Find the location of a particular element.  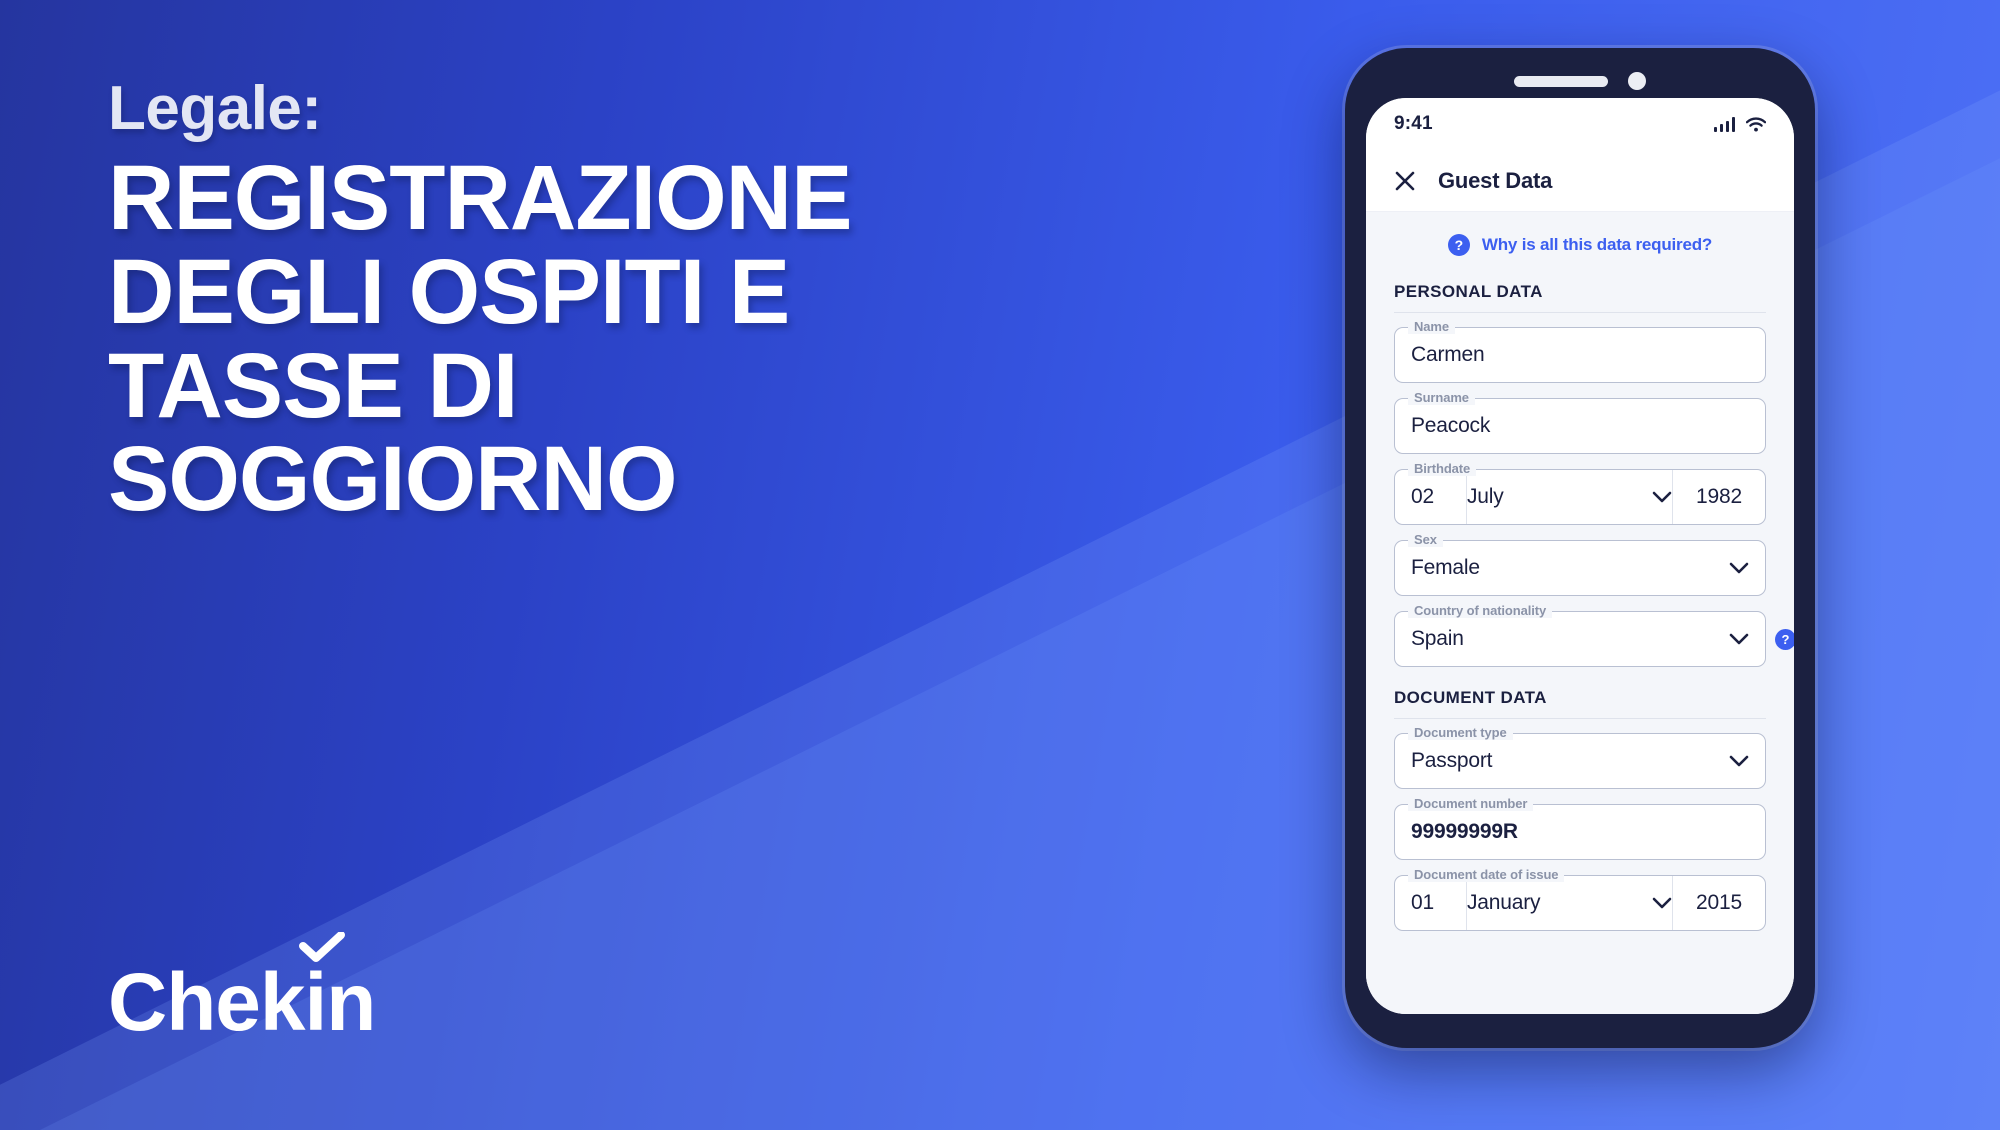

close-icon is located at coordinates (1405, 181).